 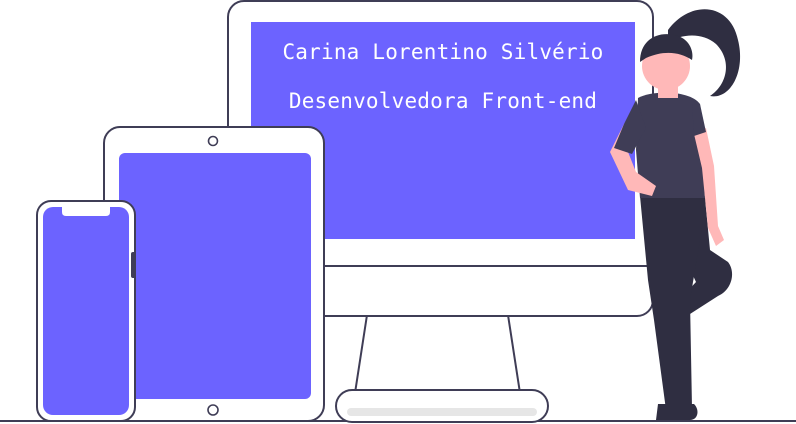 What do you see at coordinates (699, 120) in the screenshot?
I see `woman-right-sleeve` at bounding box center [699, 120].